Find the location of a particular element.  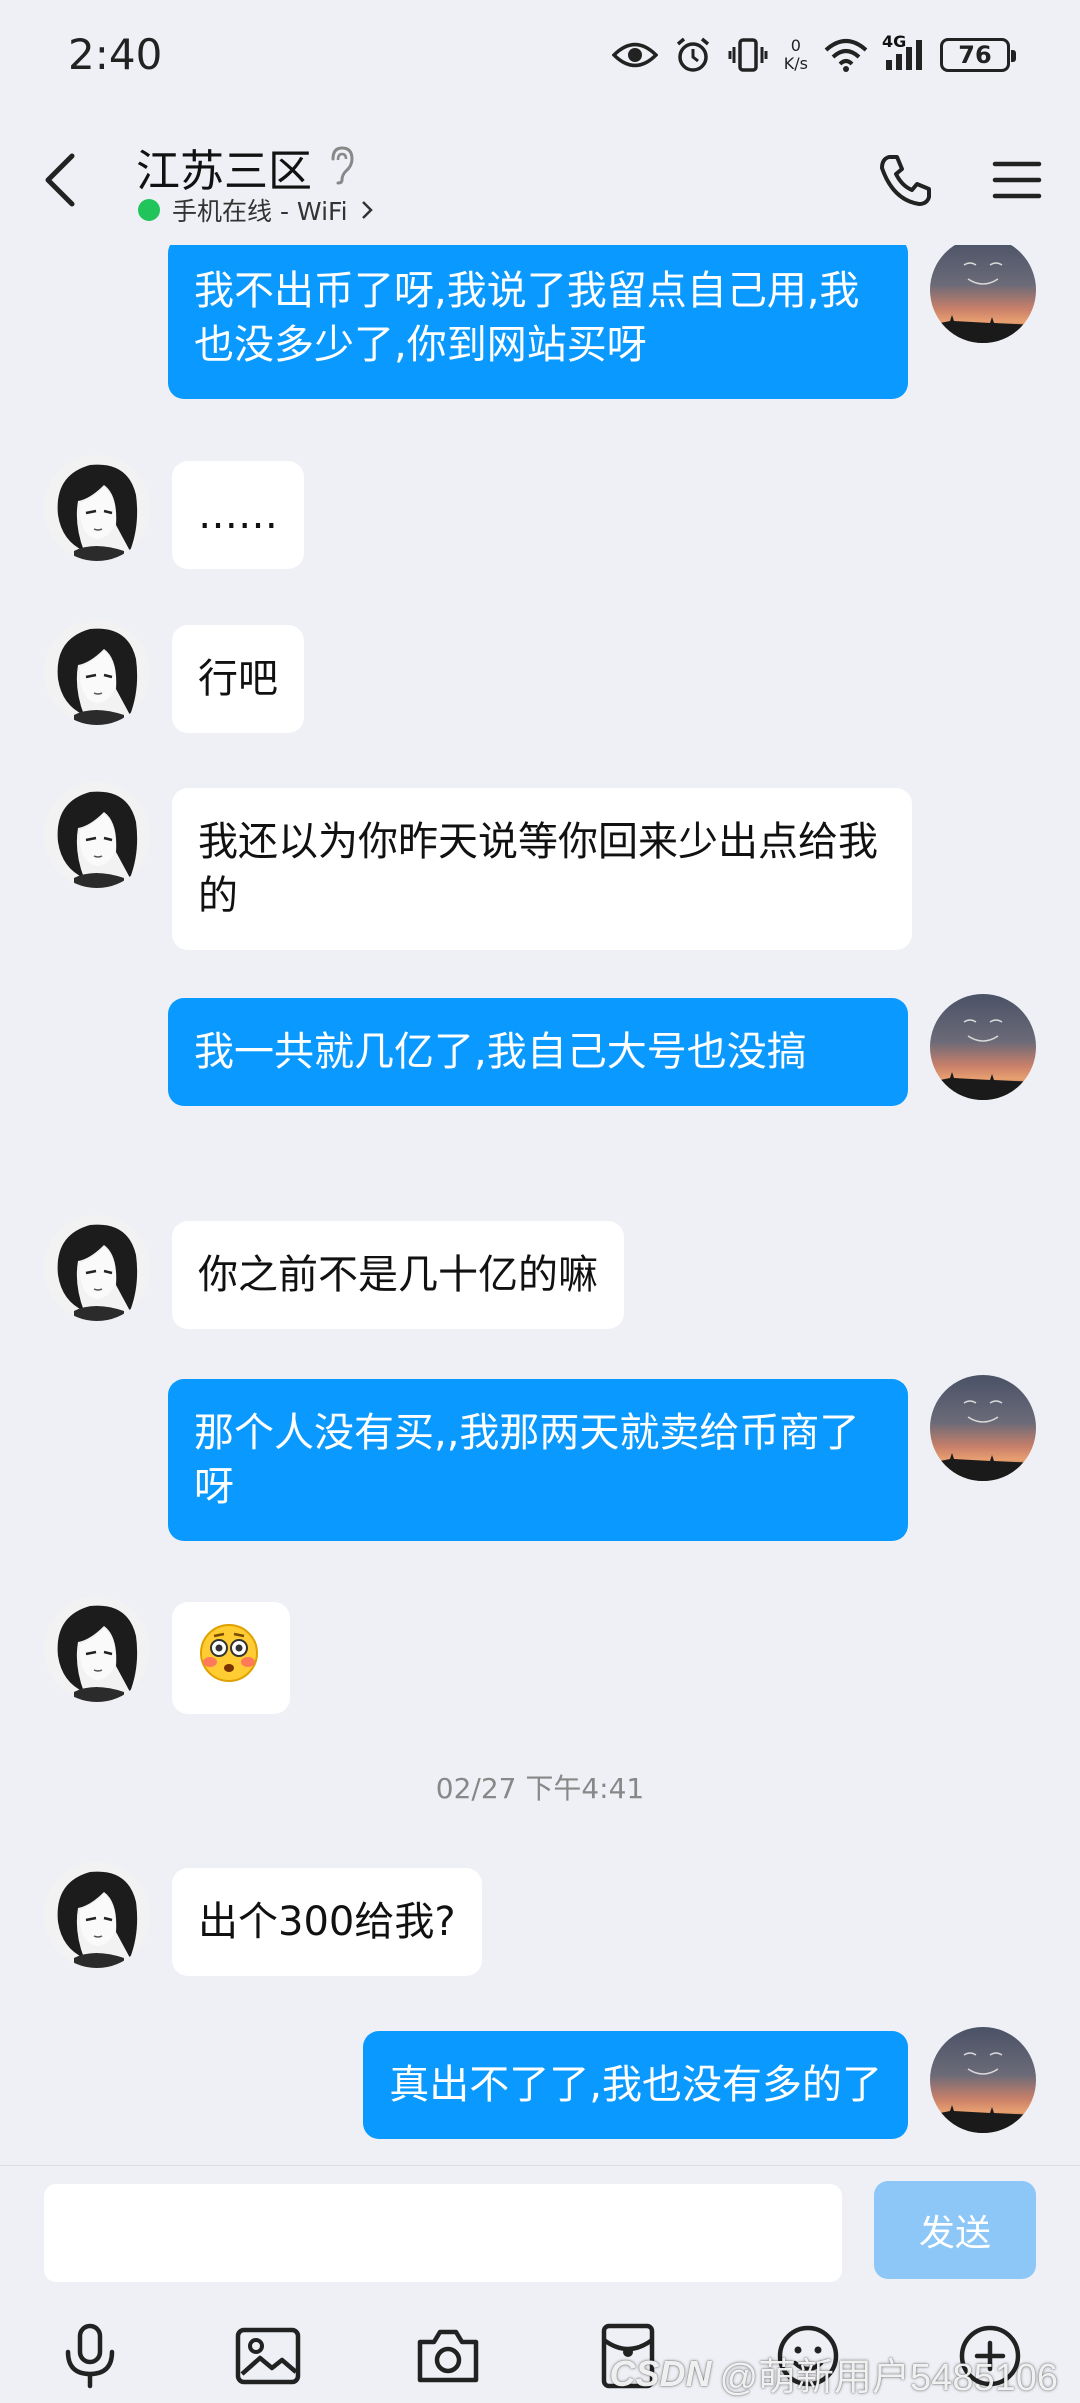

call-button is located at coordinates (905, 180).